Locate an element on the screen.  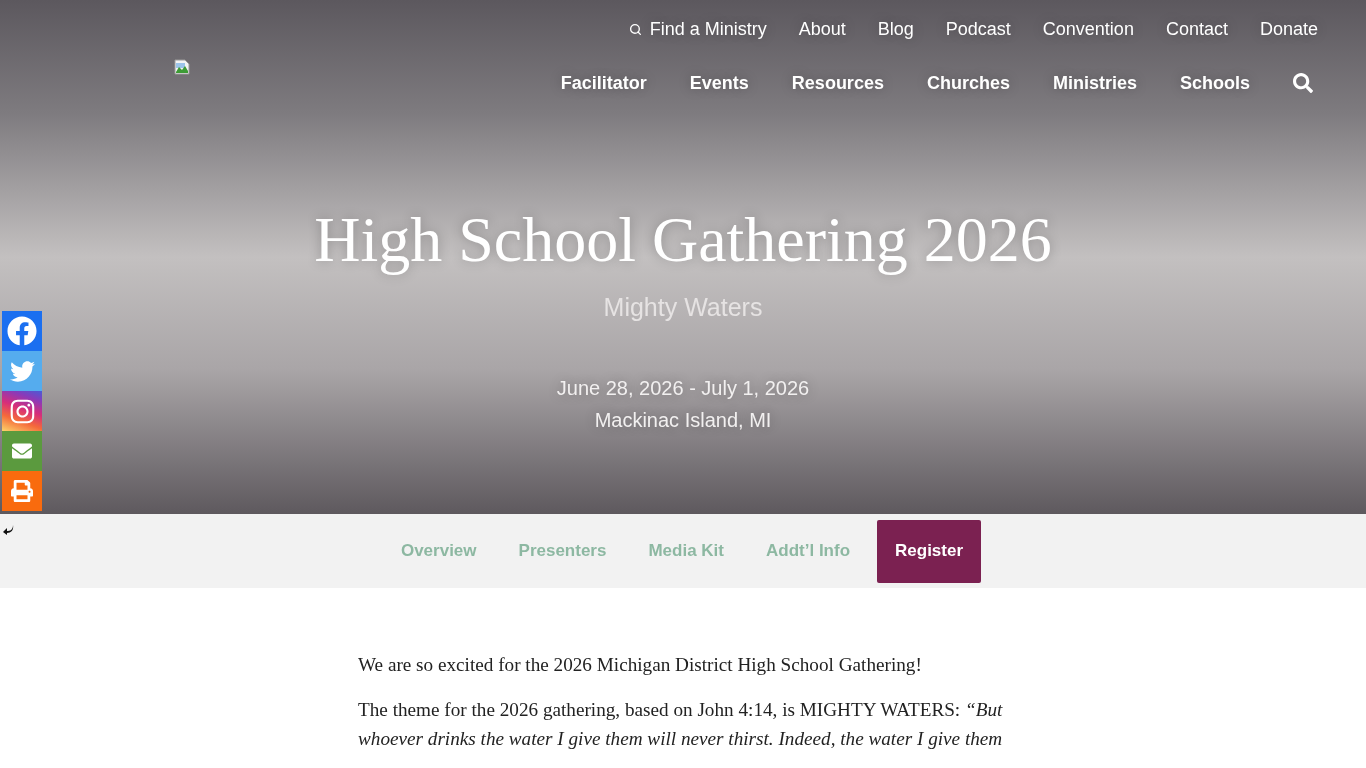
facebook-share-button is located at coordinates (22, 331).